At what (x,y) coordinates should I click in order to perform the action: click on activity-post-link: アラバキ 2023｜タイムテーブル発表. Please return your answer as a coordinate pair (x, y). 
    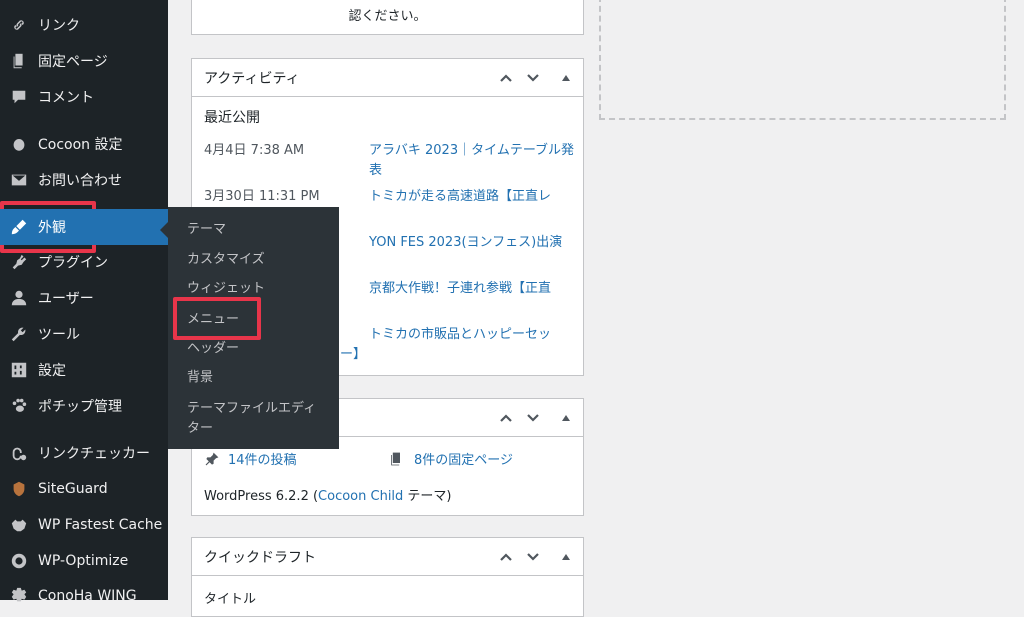
    Looking at the image, I should click on (474, 161).